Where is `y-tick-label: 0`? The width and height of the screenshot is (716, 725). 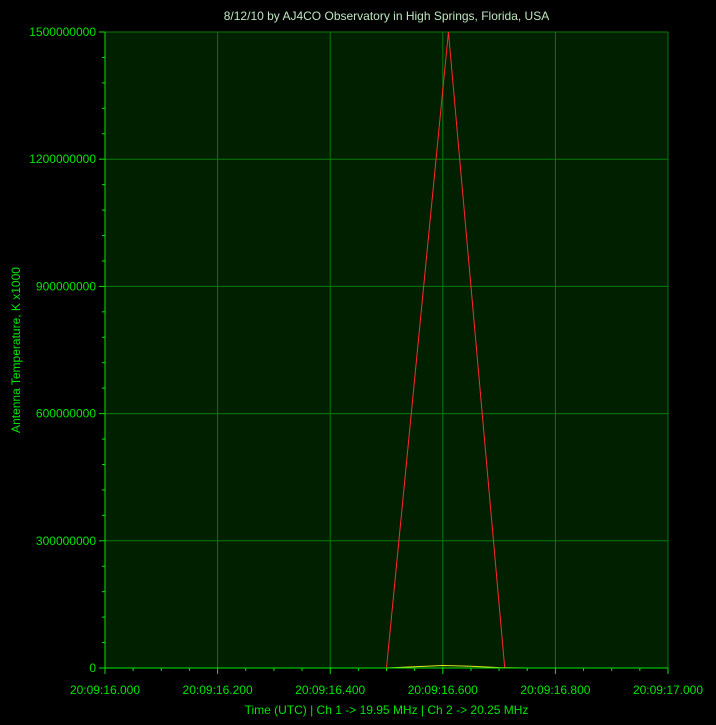 y-tick-label: 0 is located at coordinates (92, 668).